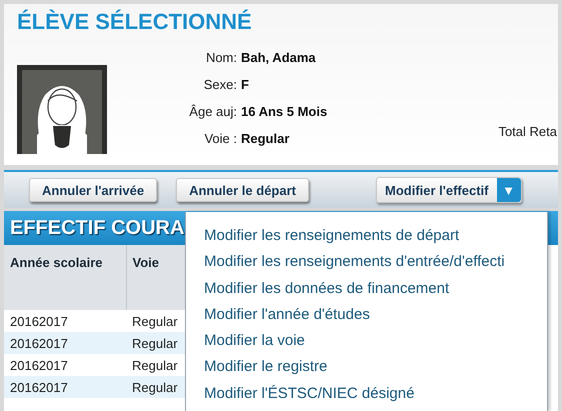 This screenshot has width=562, height=411. Describe the element at coordinates (279, 58) in the screenshot. I see `field-value: Bah, Adama` at that location.